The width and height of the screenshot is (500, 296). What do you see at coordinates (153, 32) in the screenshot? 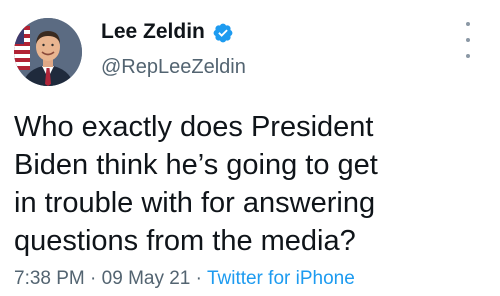
I see `author-name: Lee Zeldin` at bounding box center [153, 32].